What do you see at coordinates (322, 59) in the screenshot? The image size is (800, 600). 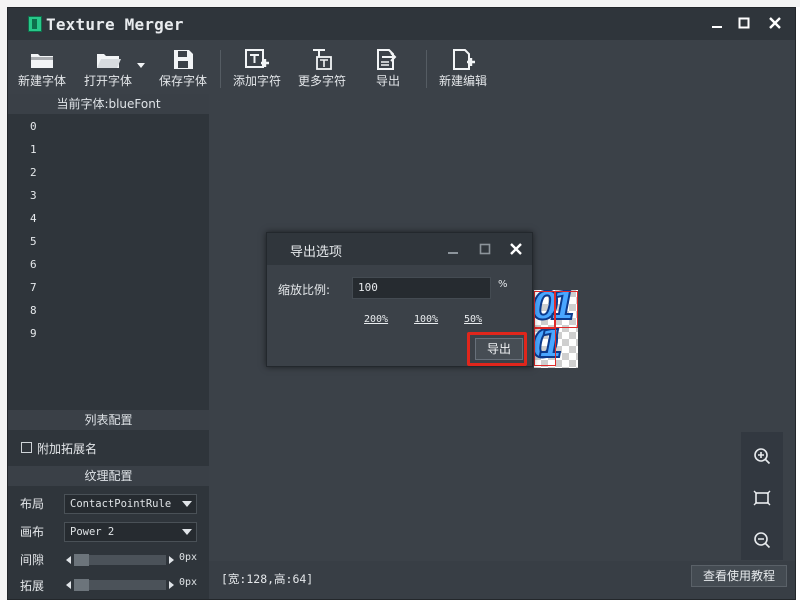 I see `more-text-icon` at bounding box center [322, 59].